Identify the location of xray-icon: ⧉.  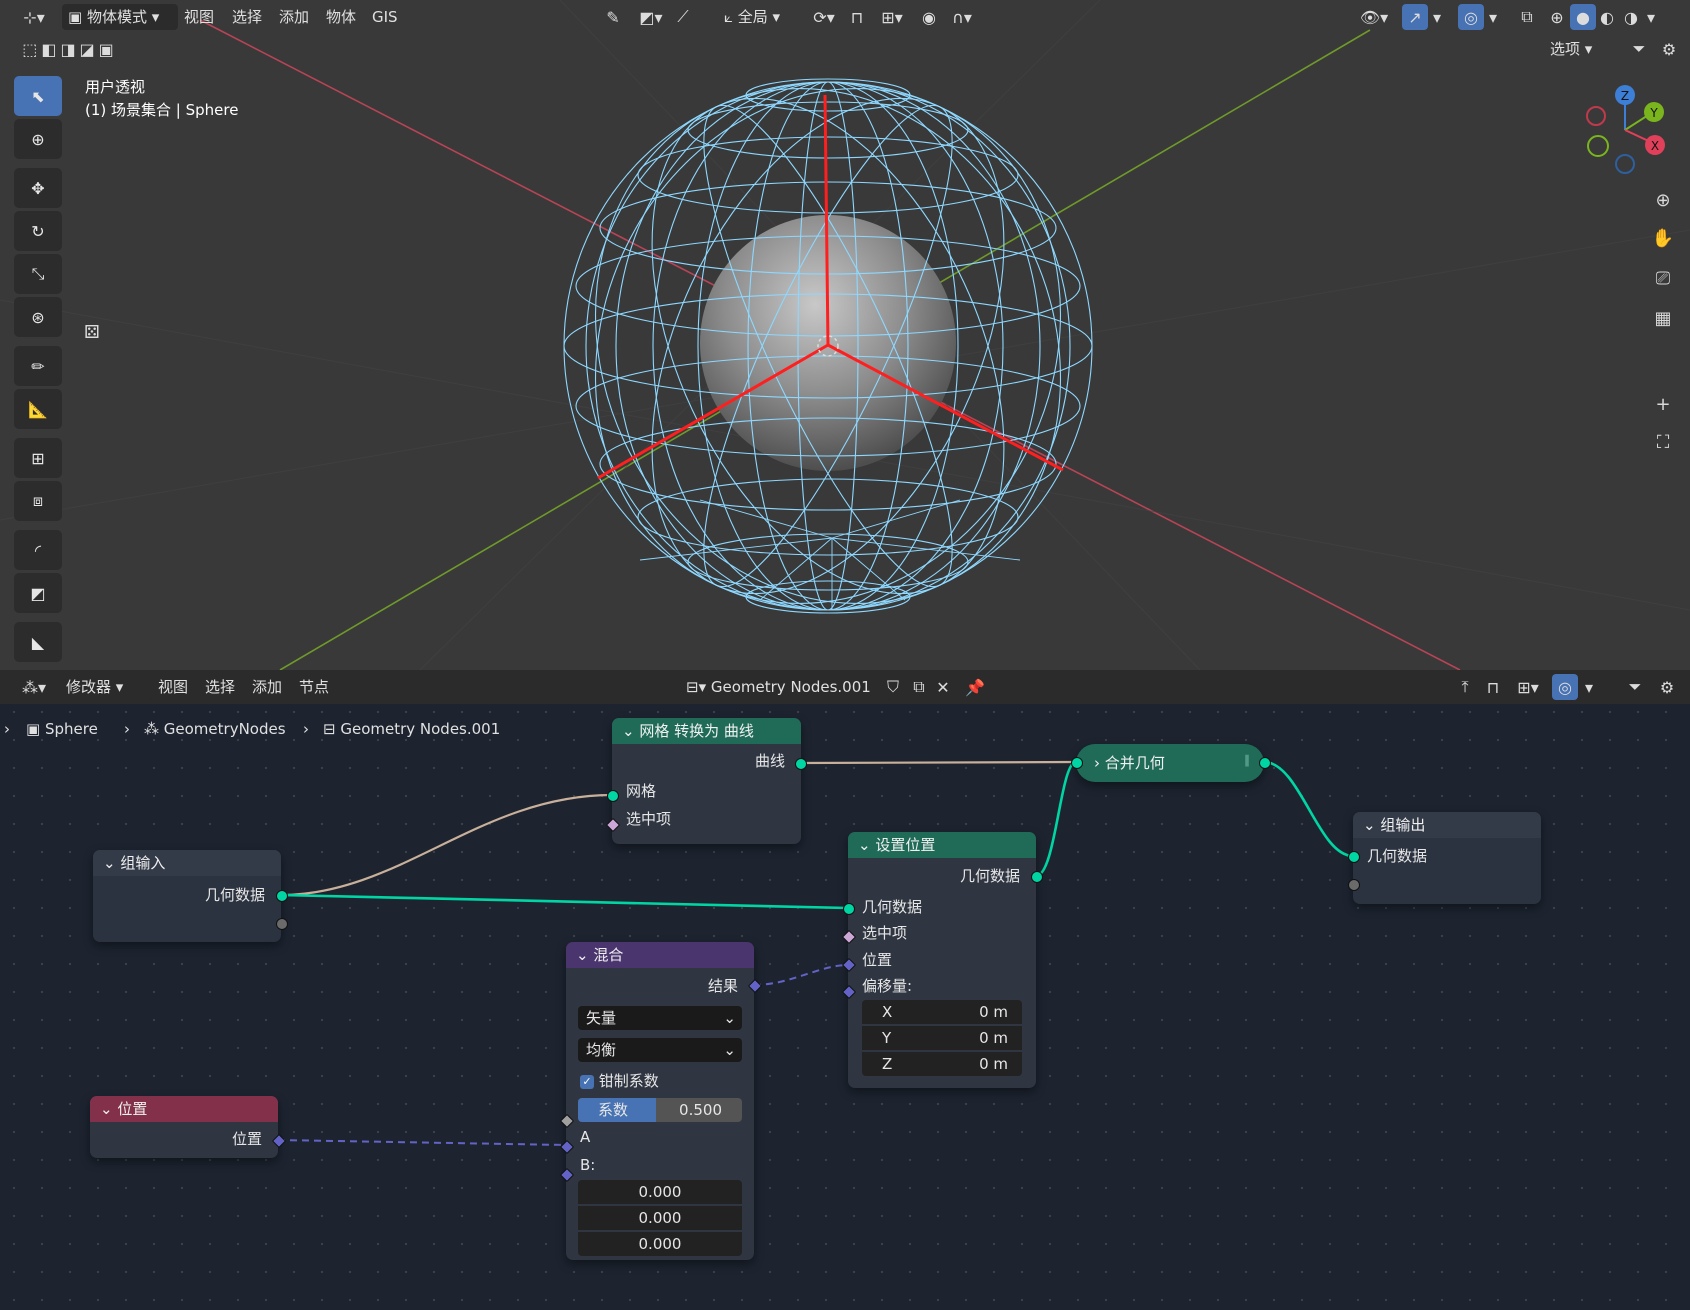
(1527, 17).